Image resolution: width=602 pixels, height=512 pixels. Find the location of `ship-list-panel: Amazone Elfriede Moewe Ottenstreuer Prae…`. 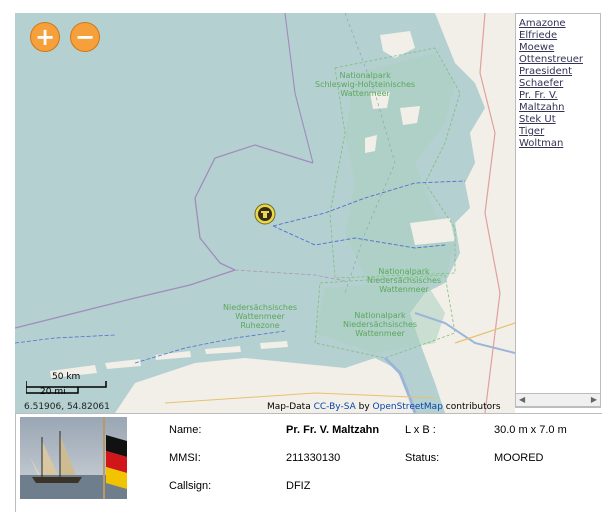

ship-list-panel: Amazone Elfriede Moewe Ottenstreuer Prae… is located at coordinates (558, 210).